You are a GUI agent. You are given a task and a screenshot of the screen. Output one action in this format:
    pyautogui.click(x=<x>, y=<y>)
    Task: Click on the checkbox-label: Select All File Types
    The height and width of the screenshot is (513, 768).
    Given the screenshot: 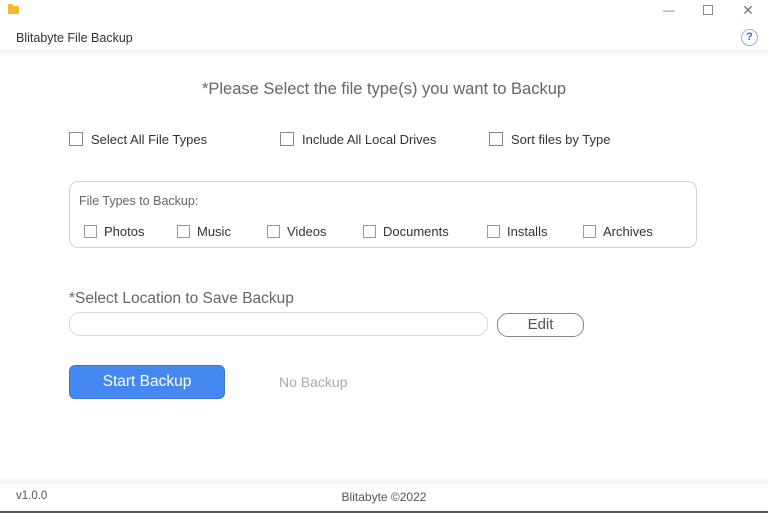 What is the action you would take?
    pyautogui.click(x=149, y=139)
    